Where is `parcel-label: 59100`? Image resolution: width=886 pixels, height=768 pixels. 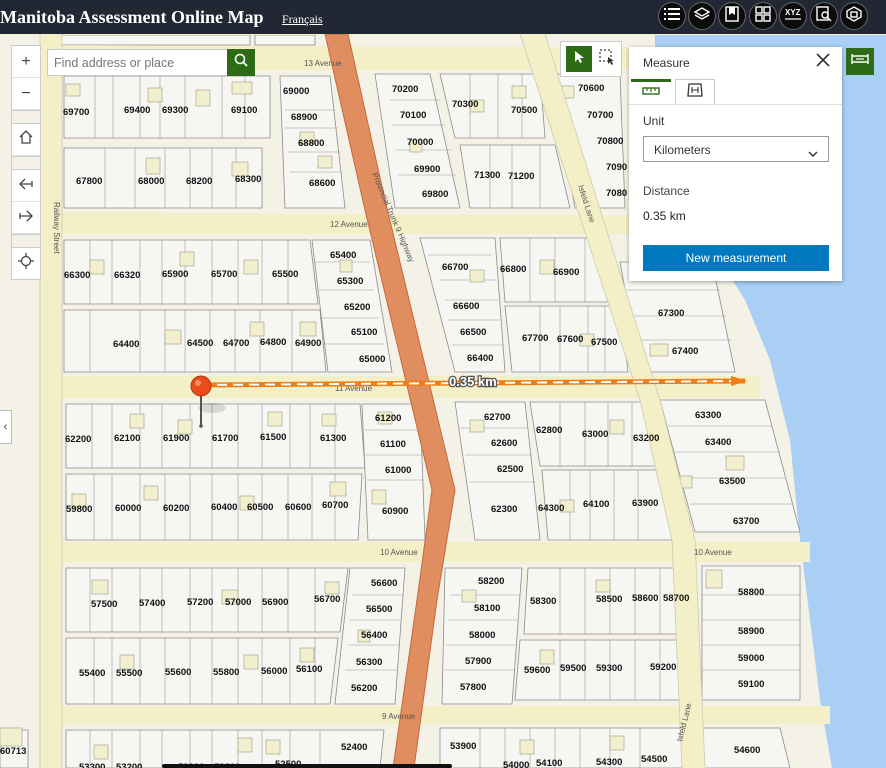 parcel-label: 59100 is located at coordinates (751, 684).